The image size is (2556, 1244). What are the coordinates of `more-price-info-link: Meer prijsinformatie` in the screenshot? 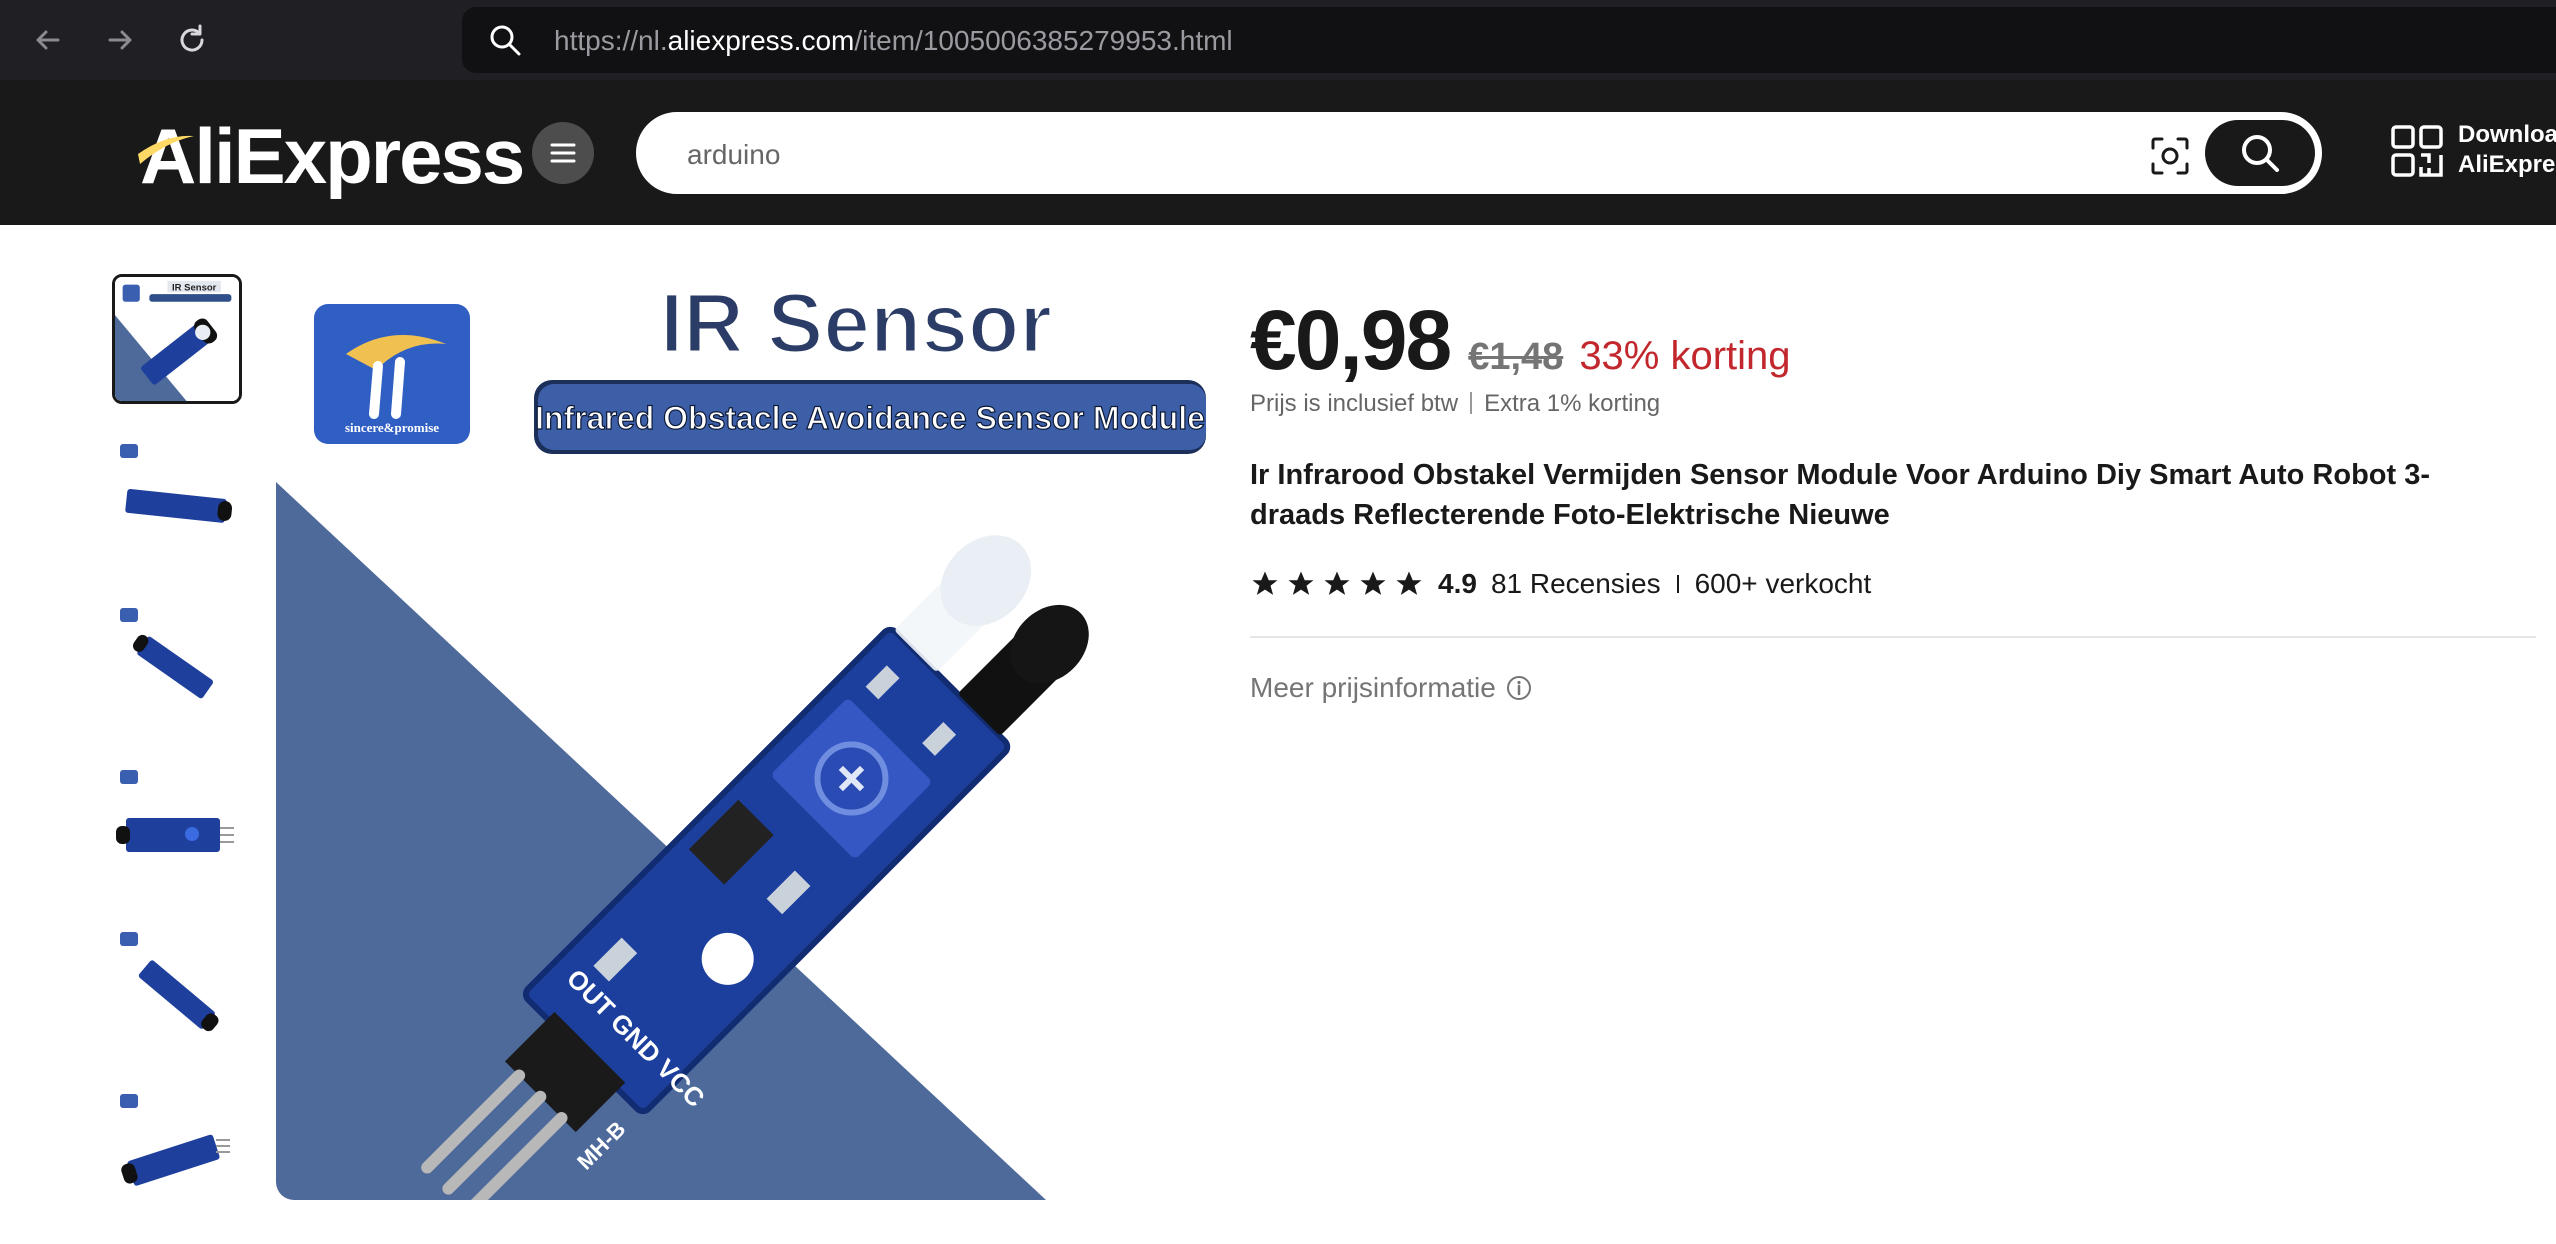 It's located at (1391, 688).